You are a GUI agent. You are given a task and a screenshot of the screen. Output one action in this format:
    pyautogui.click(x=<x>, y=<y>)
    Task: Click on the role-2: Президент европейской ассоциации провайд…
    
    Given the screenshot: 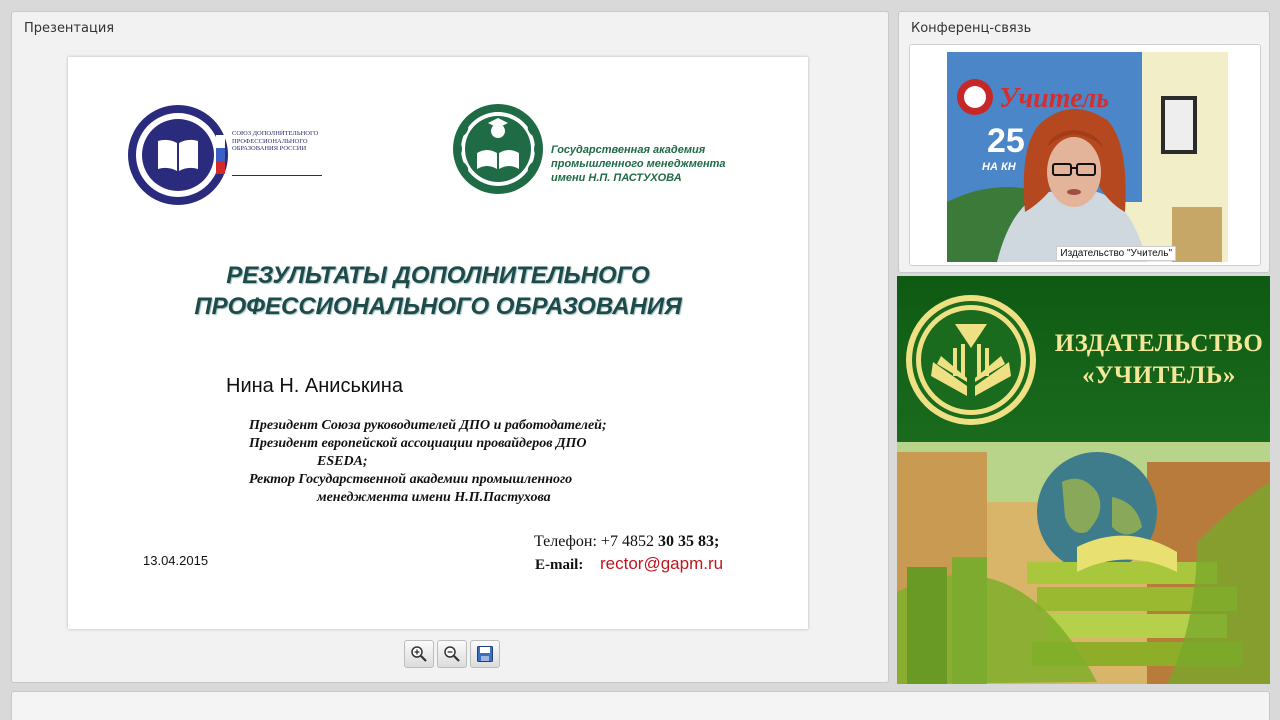 What is the action you would take?
    pyautogui.click(x=418, y=443)
    